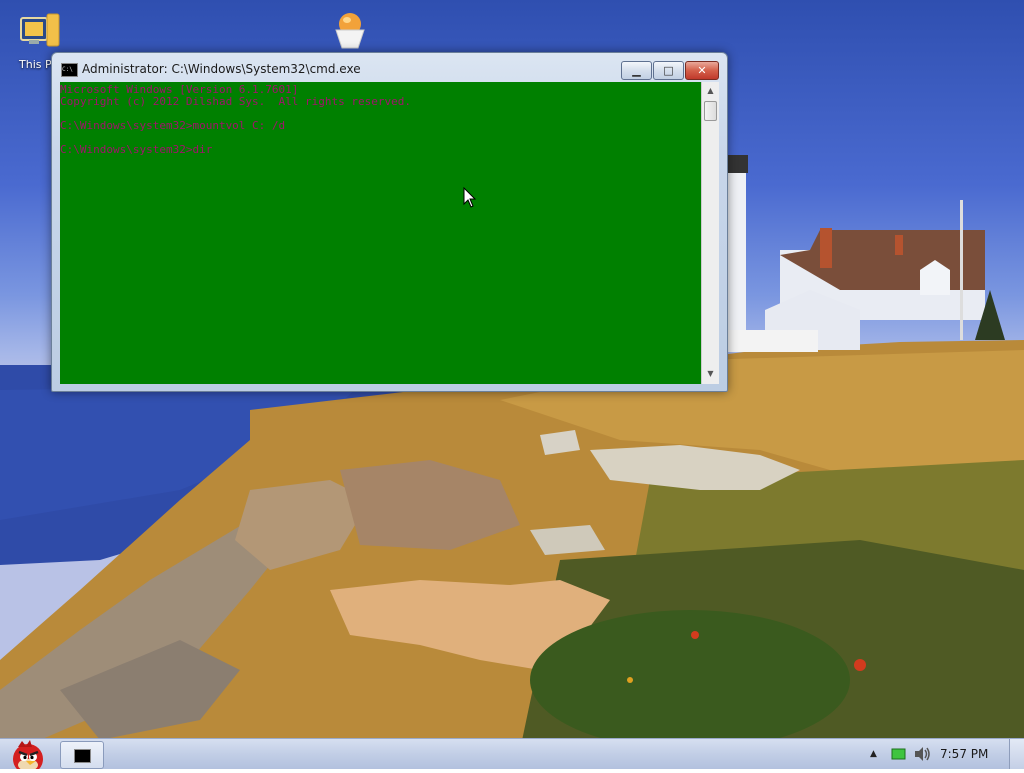  I want to click on close-button: ✕, so click(702, 70).